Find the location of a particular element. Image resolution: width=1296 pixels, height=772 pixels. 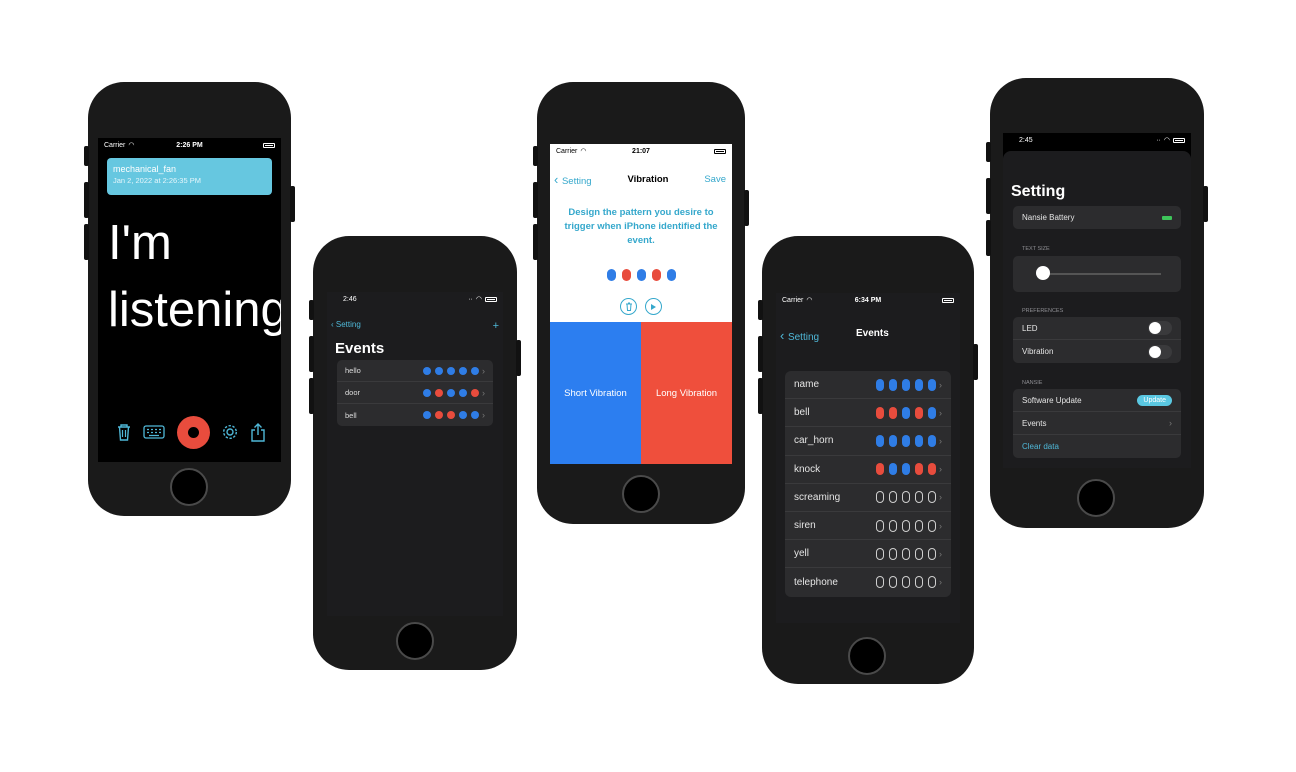

clear-data-row: Clear data is located at coordinates (1097, 446).